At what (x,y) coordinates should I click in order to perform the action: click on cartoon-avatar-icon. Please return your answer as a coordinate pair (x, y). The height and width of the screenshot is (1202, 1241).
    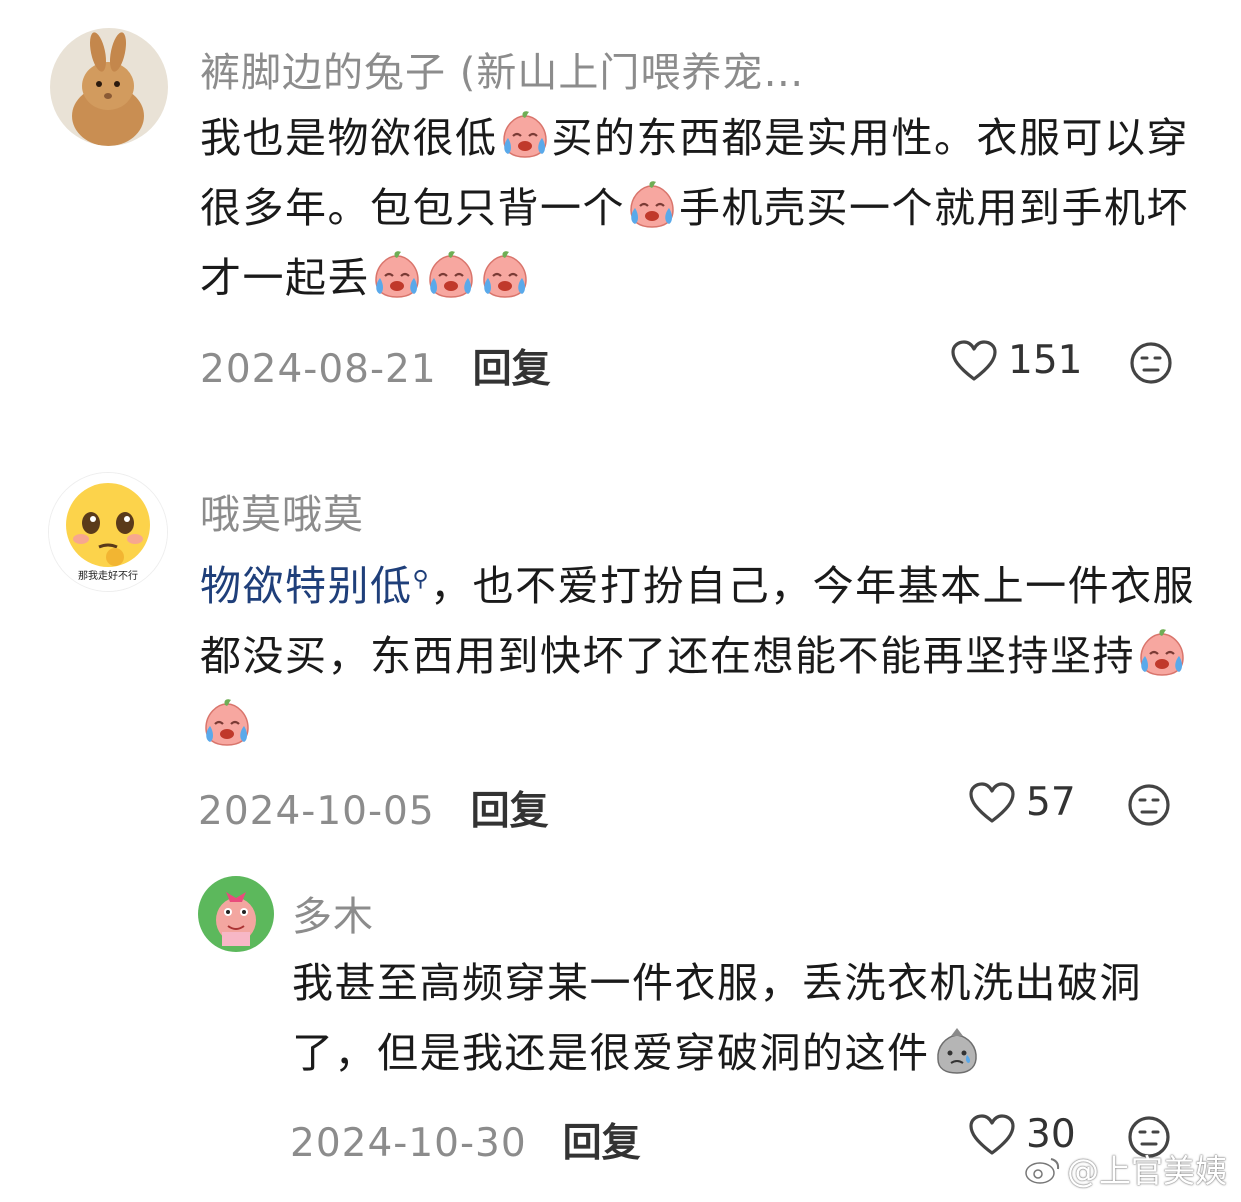
    Looking at the image, I should click on (236, 914).